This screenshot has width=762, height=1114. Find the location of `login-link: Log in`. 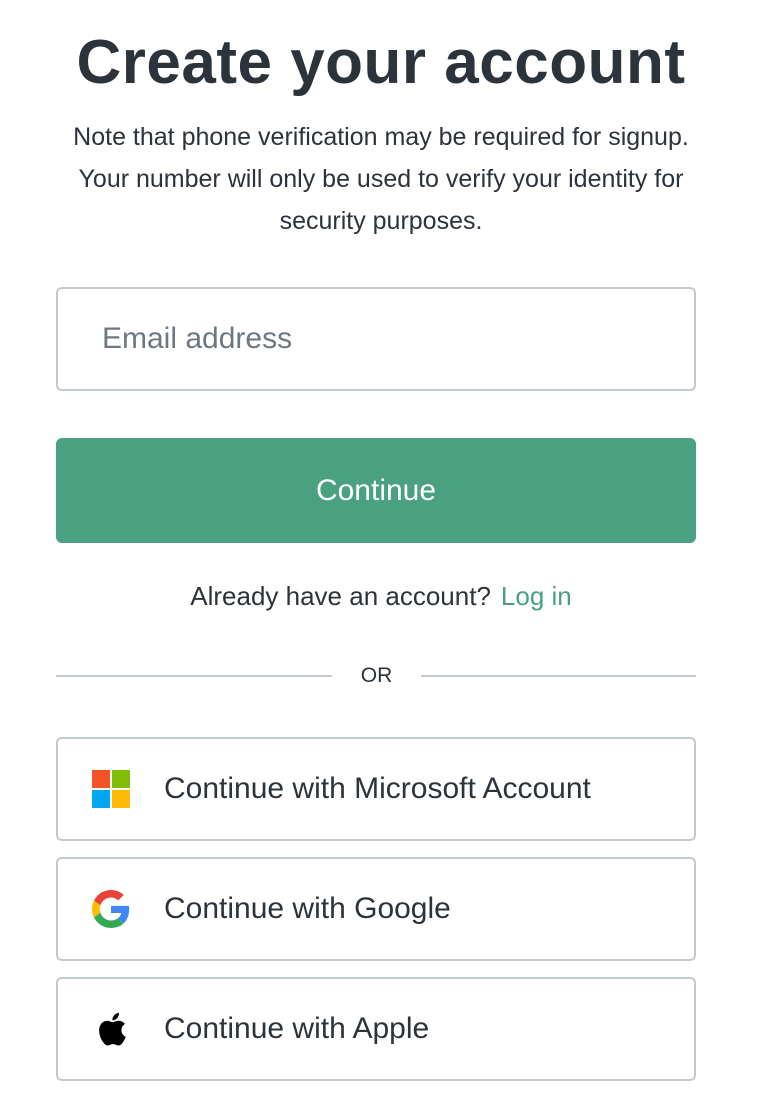

login-link: Log in is located at coordinates (536, 596).